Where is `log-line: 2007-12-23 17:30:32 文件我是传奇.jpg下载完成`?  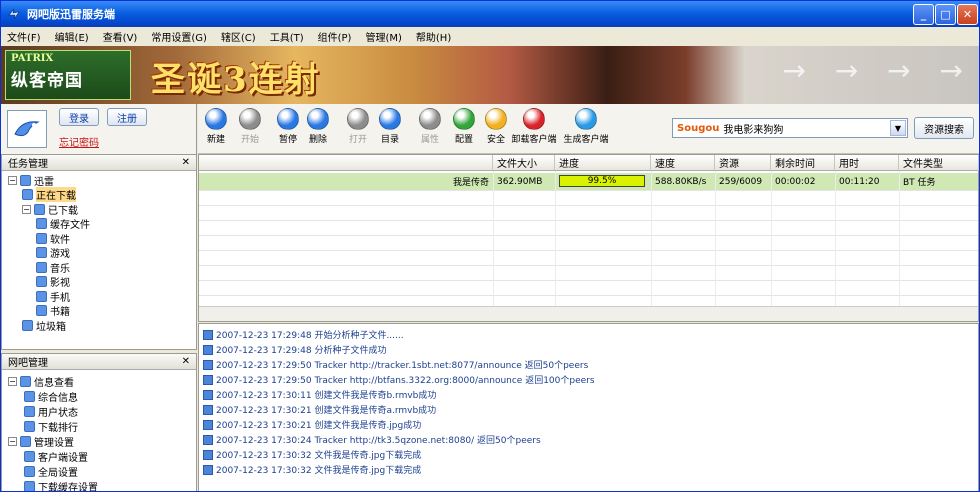
log-line: 2007-12-23 17:30:32 文件我是传奇.jpg下载完成 is located at coordinates (312, 469).